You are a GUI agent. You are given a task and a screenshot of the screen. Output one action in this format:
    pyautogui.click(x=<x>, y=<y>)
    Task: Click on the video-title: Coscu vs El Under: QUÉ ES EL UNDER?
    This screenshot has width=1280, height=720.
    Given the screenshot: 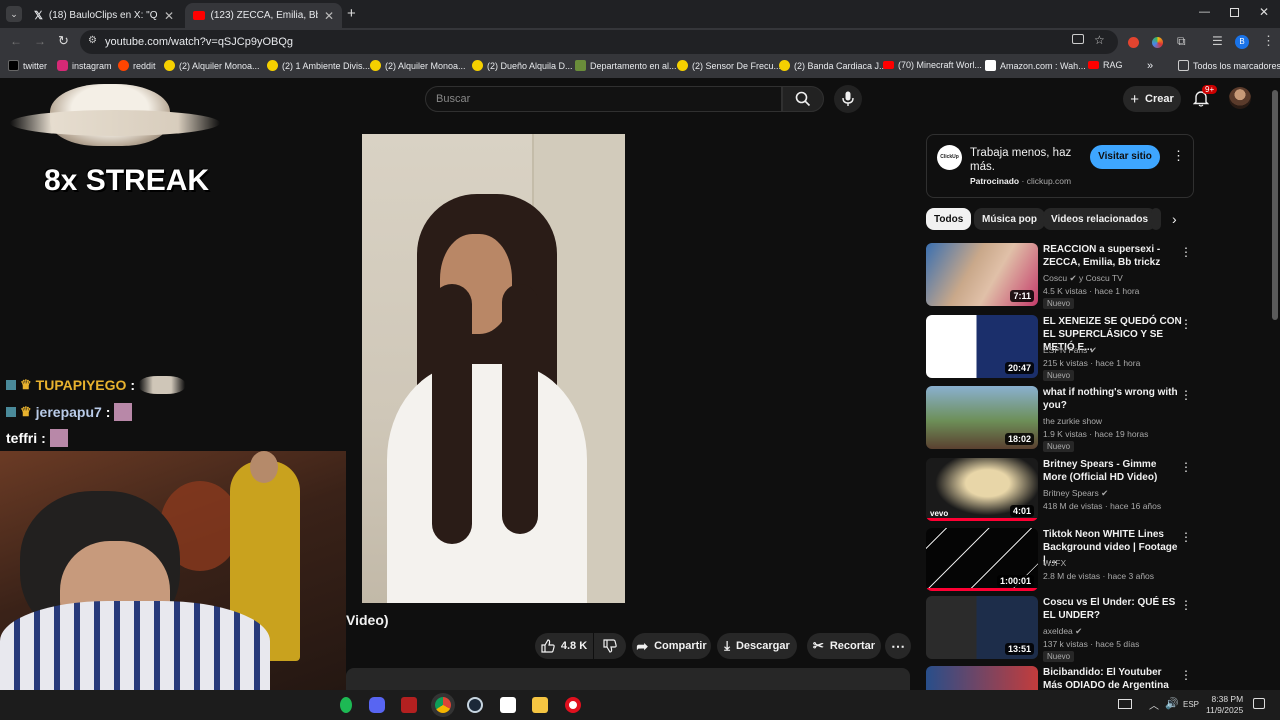 What is the action you would take?
    pyautogui.click(x=1113, y=609)
    